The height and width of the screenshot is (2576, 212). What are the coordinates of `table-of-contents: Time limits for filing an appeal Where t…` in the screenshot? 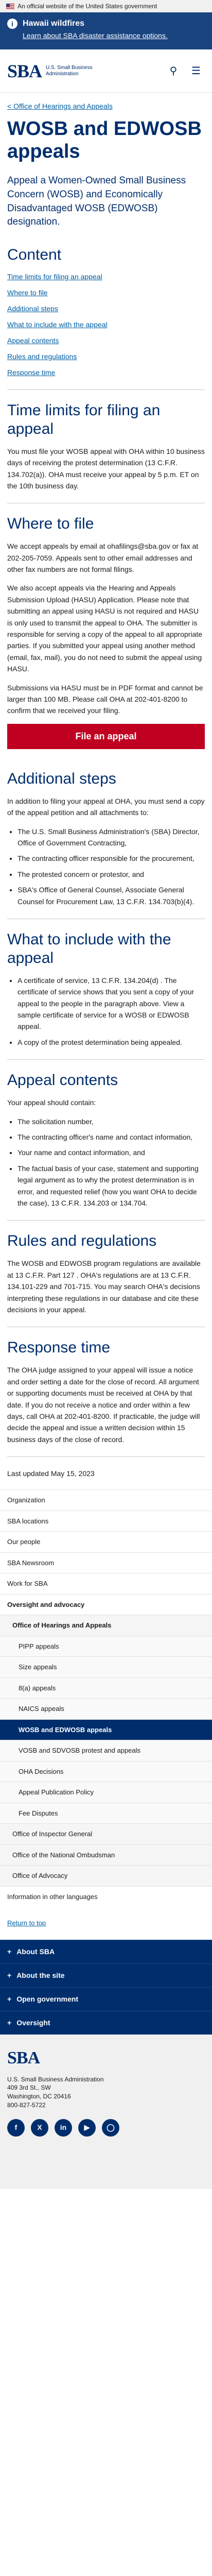 It's located at (106, 325).